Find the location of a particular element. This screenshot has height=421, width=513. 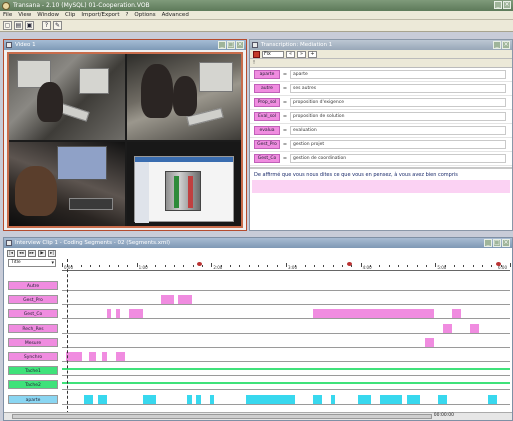

code-row: Prop_sol = proposition d'exigence is located at coordinates (381, 103).